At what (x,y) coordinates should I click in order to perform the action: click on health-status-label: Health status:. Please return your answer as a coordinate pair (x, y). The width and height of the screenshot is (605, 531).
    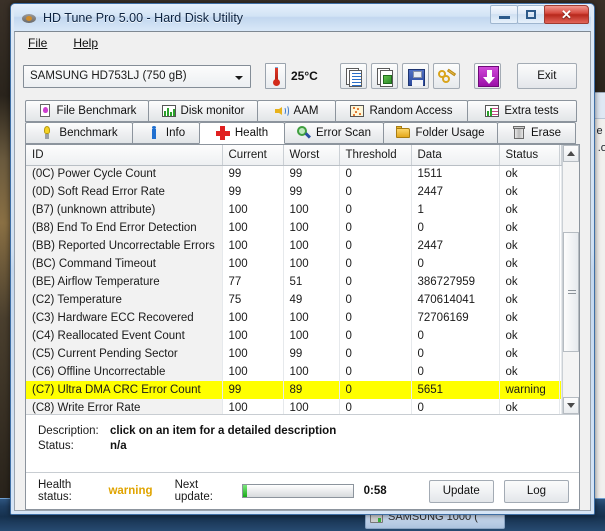
    Looking at the image, I should click on (55, 491).